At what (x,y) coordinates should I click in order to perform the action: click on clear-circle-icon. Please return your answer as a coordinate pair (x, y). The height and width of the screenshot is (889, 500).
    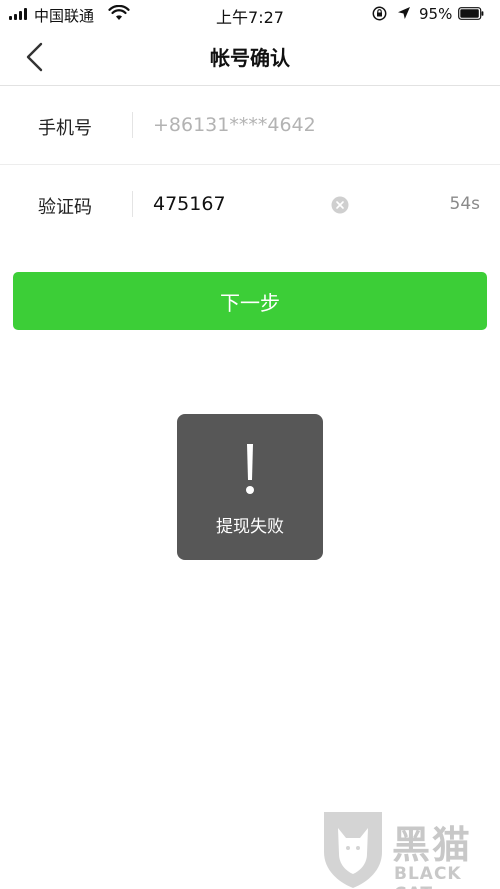
    Looking at the image, I should click on (340, 205).